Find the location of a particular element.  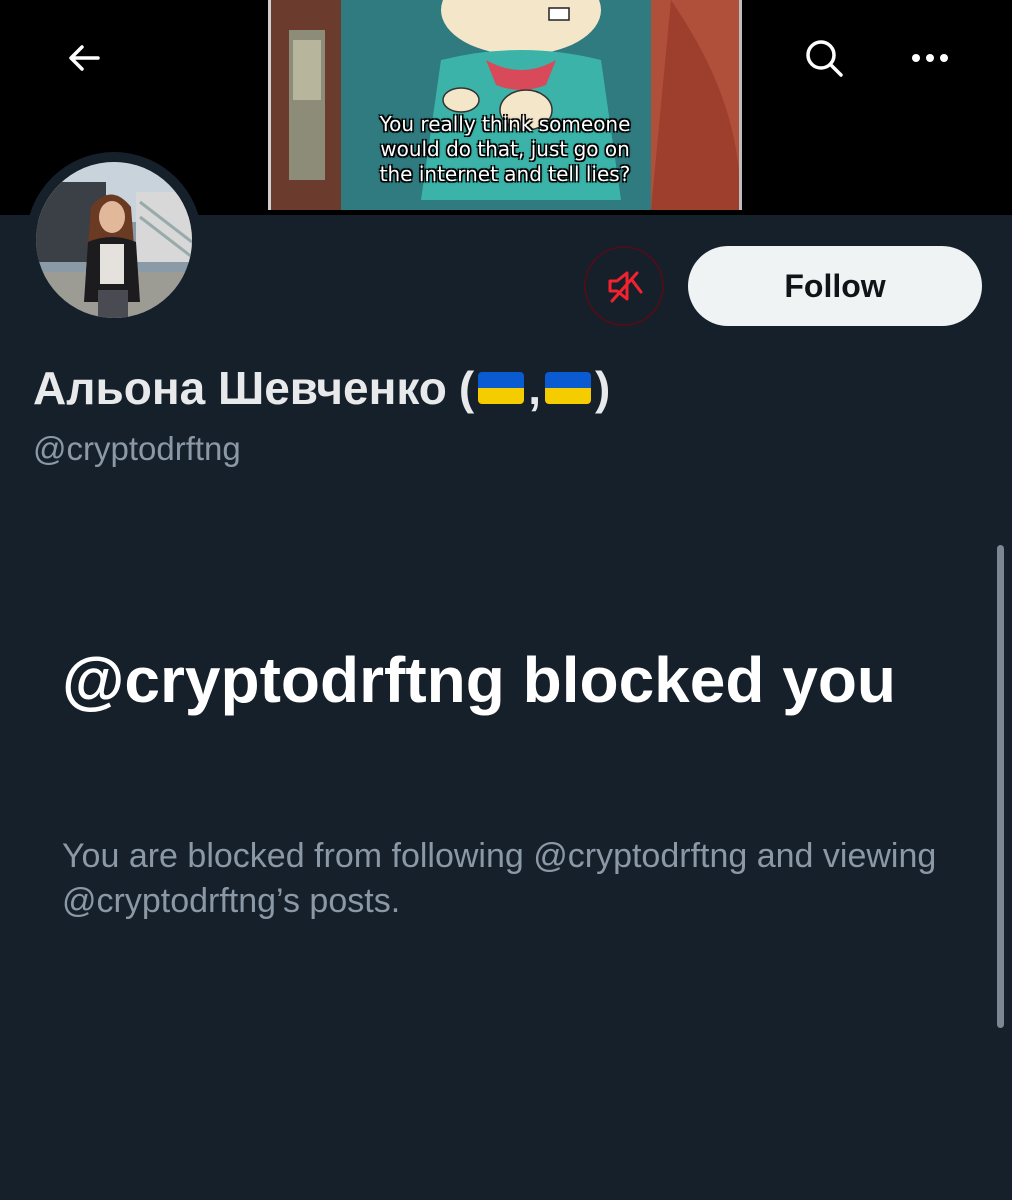

avatar-photo is located at coordinates (114, 240).